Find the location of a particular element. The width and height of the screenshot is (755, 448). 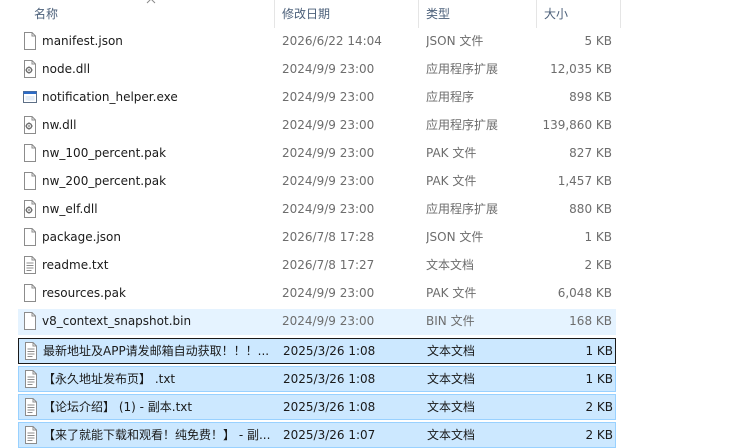

file-size: 12,035 KB is located at coordinates (581, 69).